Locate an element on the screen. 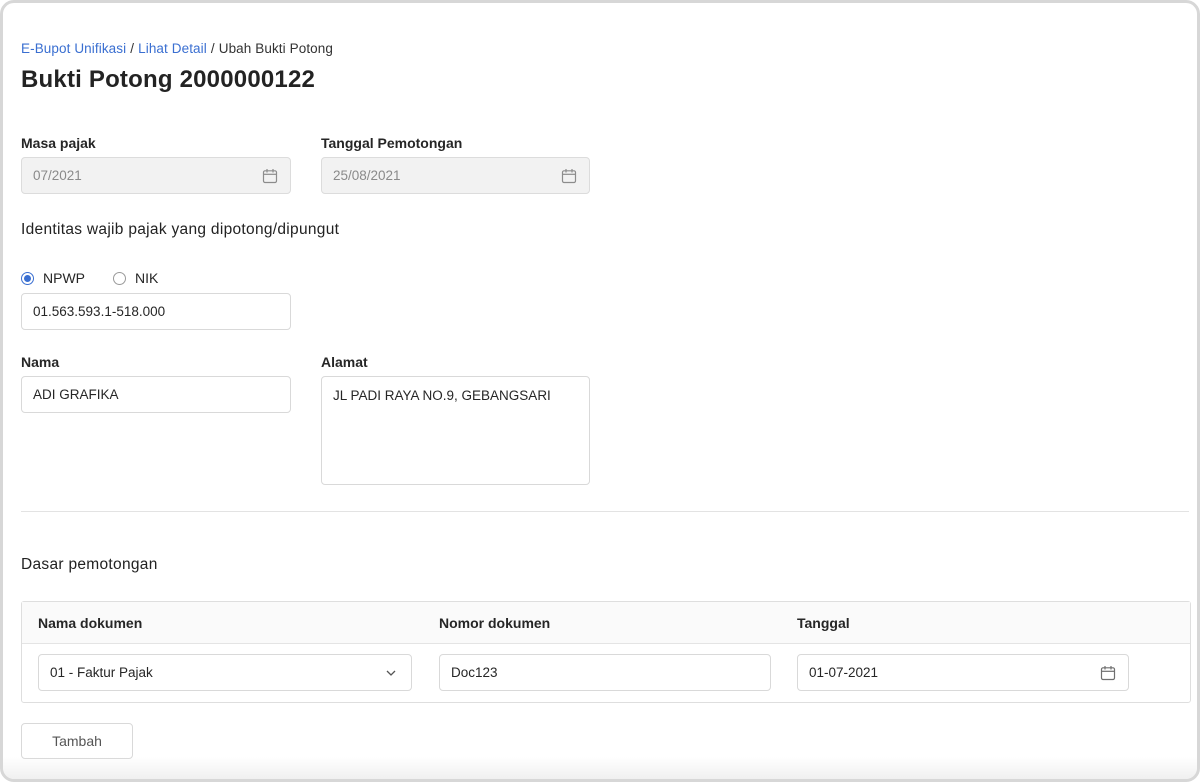 The image size is (1200, 782). tanggal-pemotongan-field: 25/08/2021 is located at coordinates (455, 175).